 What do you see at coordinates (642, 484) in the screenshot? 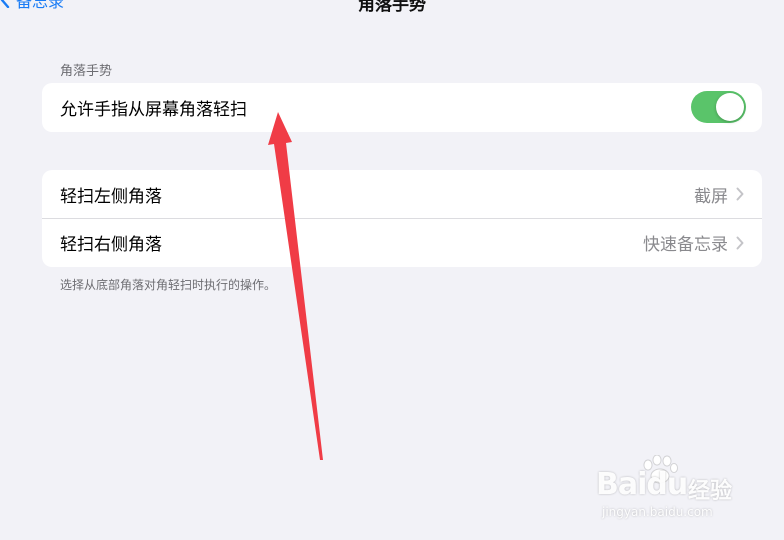
I see `watermark-logo: Baidu` at bounding box center [642, 484].